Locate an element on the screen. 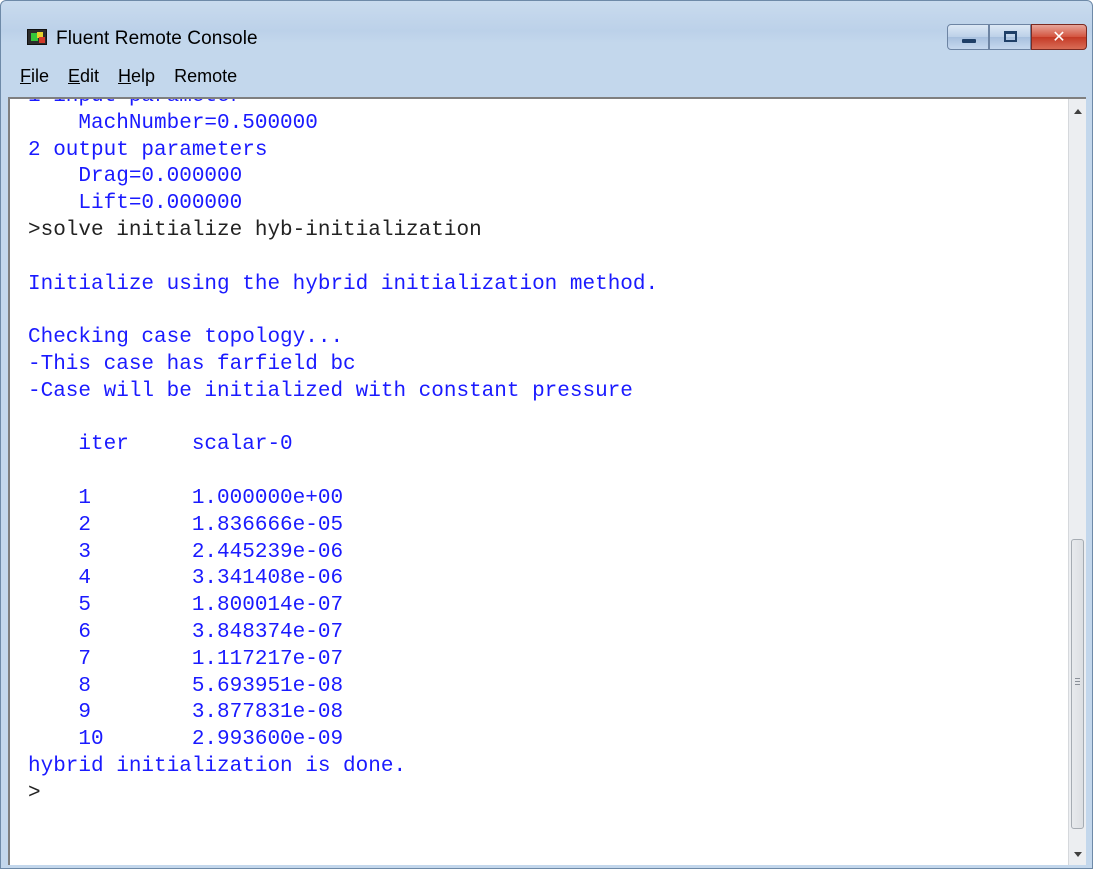 This screenshot has height=871, width=1095. minimize-icon is located at coordinates (969, 41).